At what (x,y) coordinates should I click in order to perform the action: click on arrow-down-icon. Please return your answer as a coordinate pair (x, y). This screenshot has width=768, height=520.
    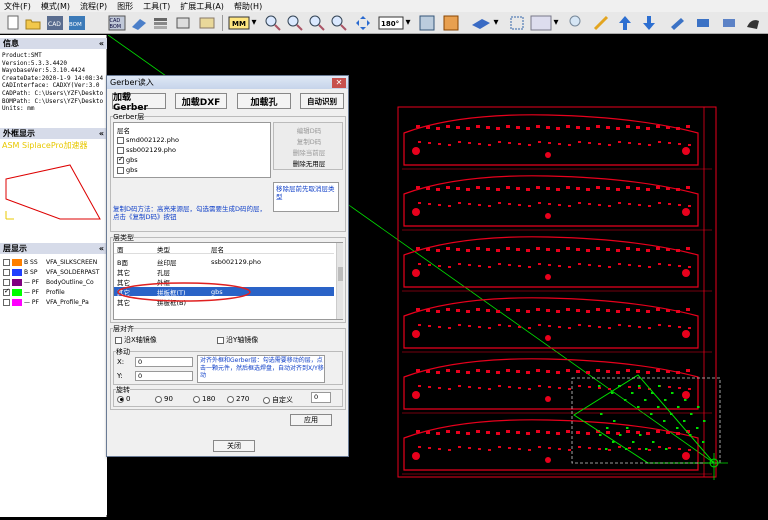
    Looking at the image, I should click on (649, 22).